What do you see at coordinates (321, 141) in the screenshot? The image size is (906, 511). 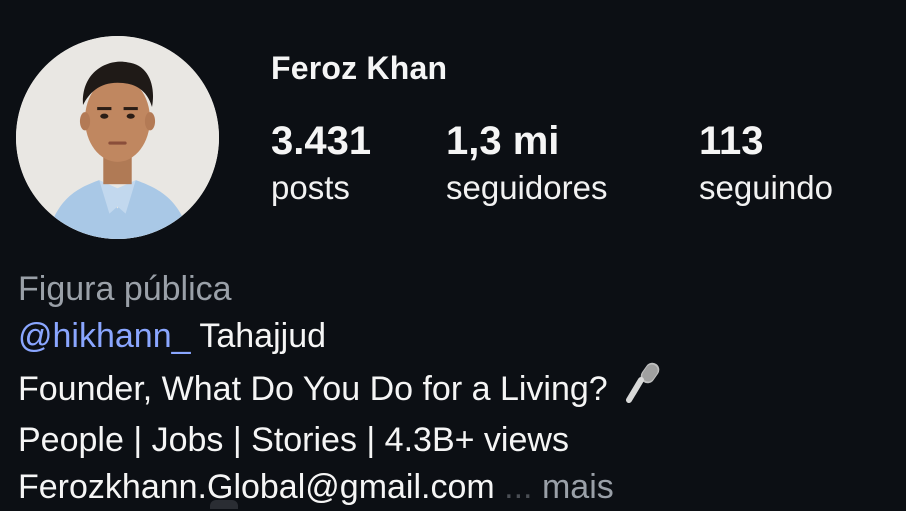 I see `posts-count: 3.431` at bounding box center [321, 141].